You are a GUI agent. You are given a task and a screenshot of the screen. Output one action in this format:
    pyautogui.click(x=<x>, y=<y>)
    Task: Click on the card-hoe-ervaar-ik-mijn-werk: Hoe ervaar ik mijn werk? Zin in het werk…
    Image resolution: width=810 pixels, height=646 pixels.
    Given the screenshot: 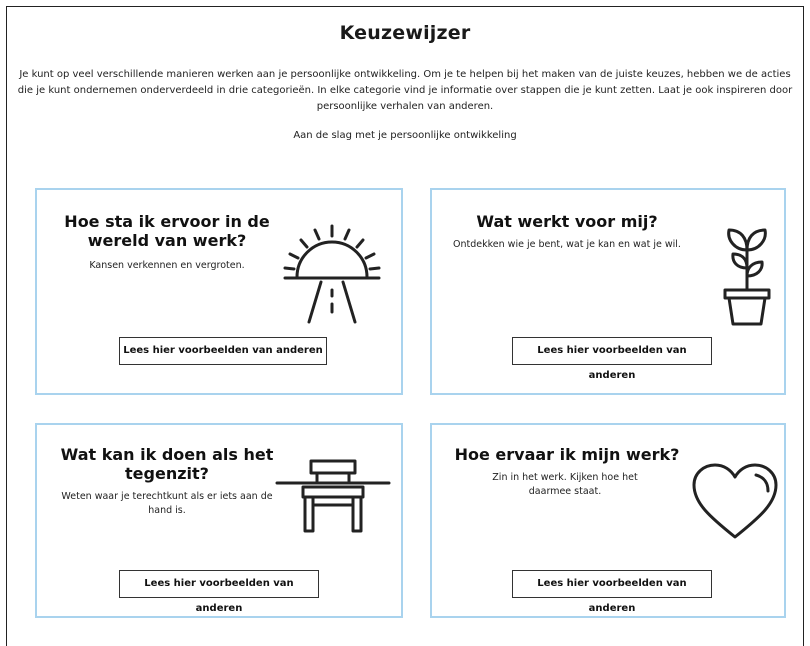 What is the action you would take?
    pyautogui.click(x=608, y=520)
    